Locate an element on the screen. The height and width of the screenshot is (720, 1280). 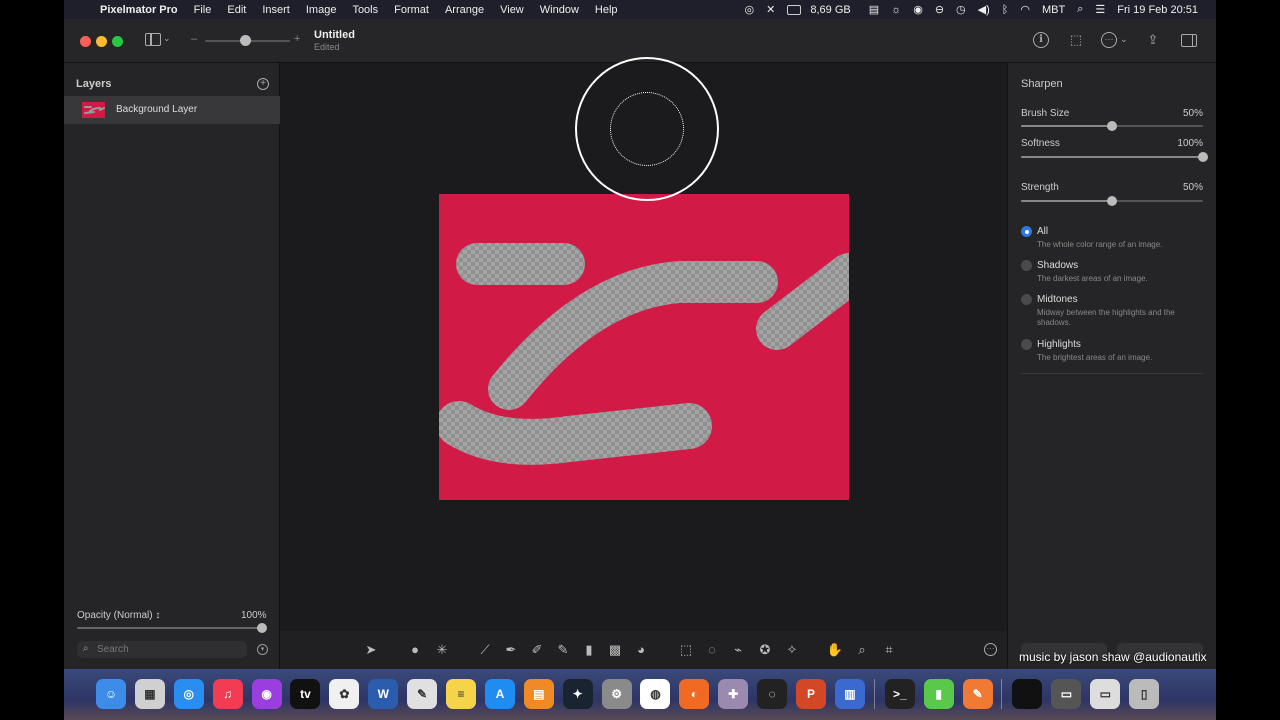
books-icon: ▤ is located at coordinates (538, 694).